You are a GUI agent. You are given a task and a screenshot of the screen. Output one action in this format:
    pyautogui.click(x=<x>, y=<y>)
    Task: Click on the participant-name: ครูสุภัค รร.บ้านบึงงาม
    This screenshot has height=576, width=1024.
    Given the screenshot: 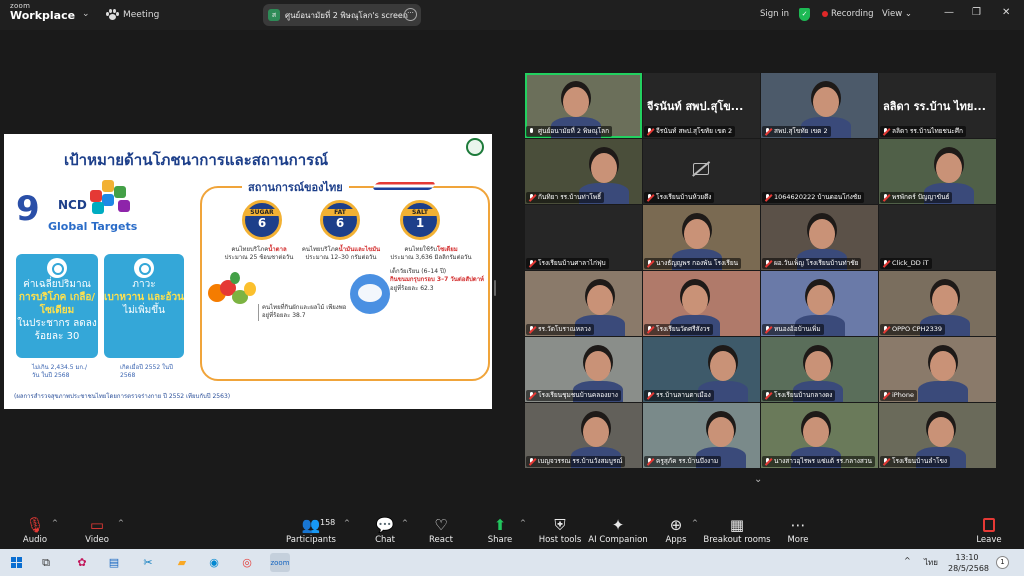 What is the action you would take?
    pyautogui.click(x=687, y=461)
    